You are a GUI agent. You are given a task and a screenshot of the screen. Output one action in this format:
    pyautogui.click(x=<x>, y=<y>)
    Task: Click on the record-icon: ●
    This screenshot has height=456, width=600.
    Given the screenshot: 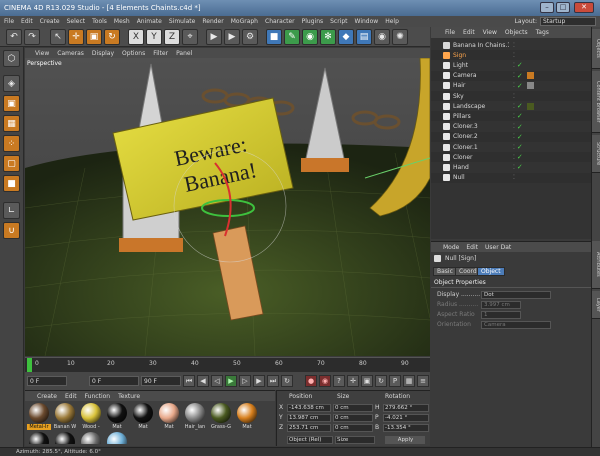 What is the action you would take?
    pyautogui.click(x=311, y=381)
    